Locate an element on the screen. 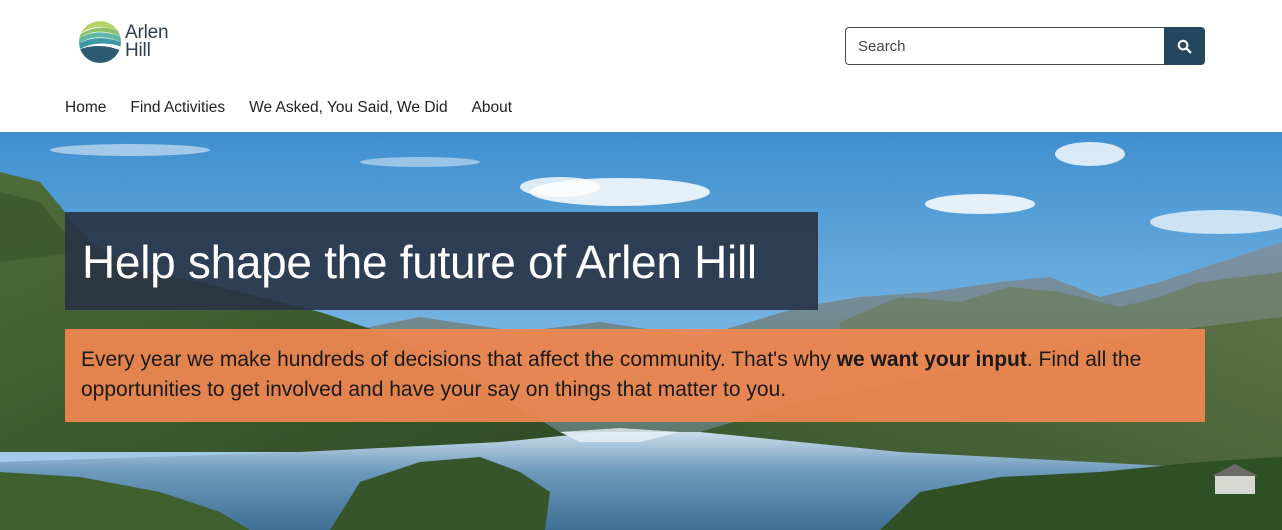 Image resolution: width=1282 pixels, height=530 pixels. logo-line-2: Hill is located at coordinates (138, 50).